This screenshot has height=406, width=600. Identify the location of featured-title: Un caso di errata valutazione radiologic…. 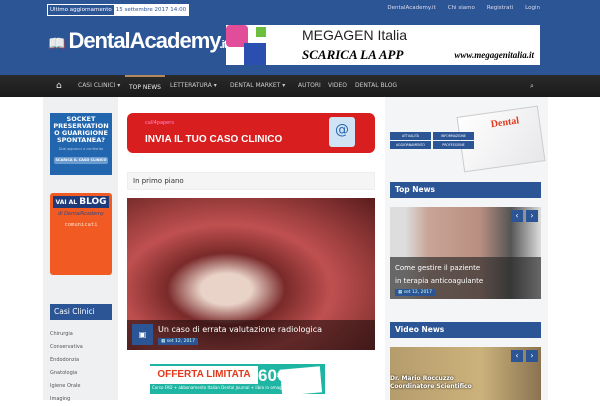
(240, 329).